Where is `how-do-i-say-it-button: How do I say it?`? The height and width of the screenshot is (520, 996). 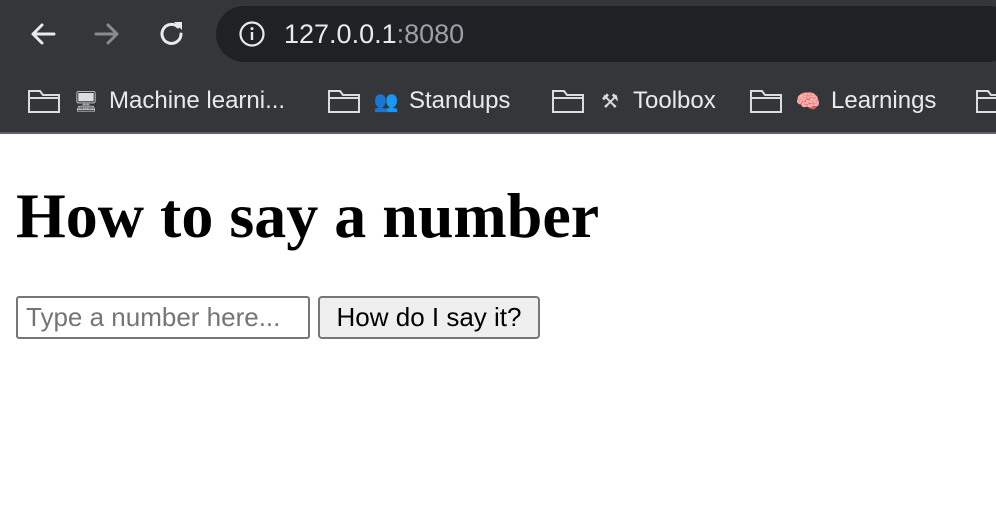 how-do-i-say-it-button: How do I say it? is located at coordinates (429, 317).